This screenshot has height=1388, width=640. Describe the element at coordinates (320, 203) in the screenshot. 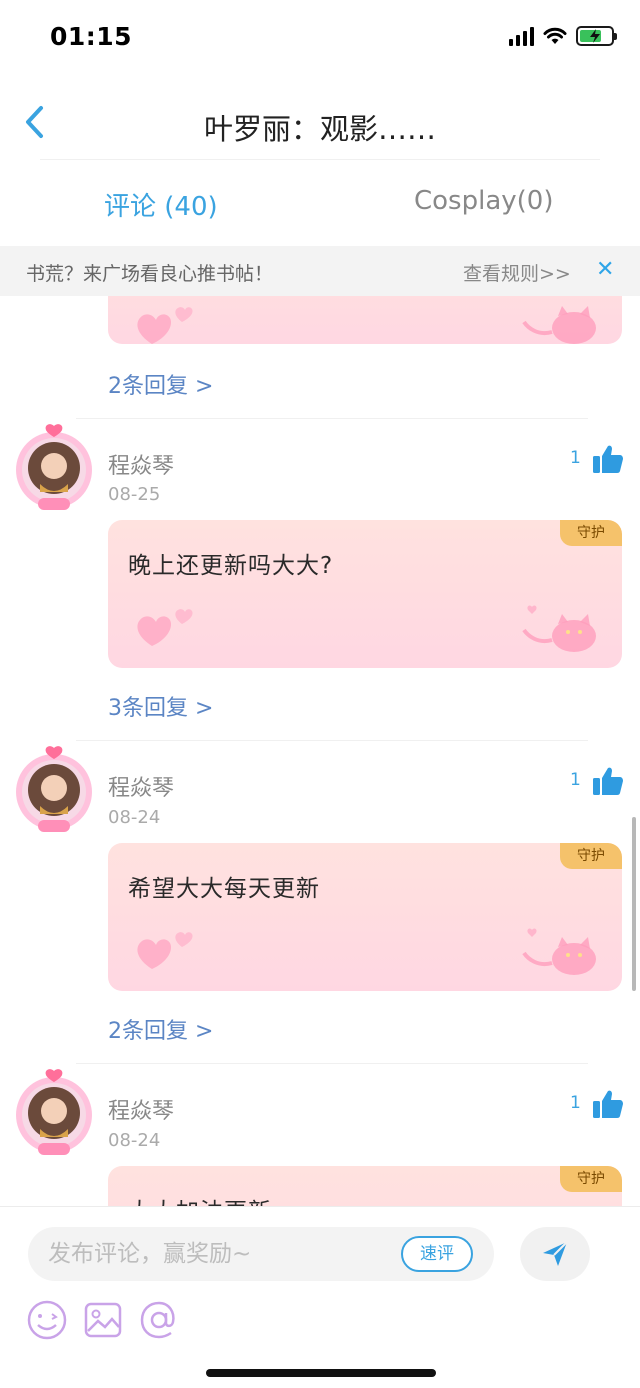

I see `tab-bar: 评论 (40) Cosplay(0)` at that location.